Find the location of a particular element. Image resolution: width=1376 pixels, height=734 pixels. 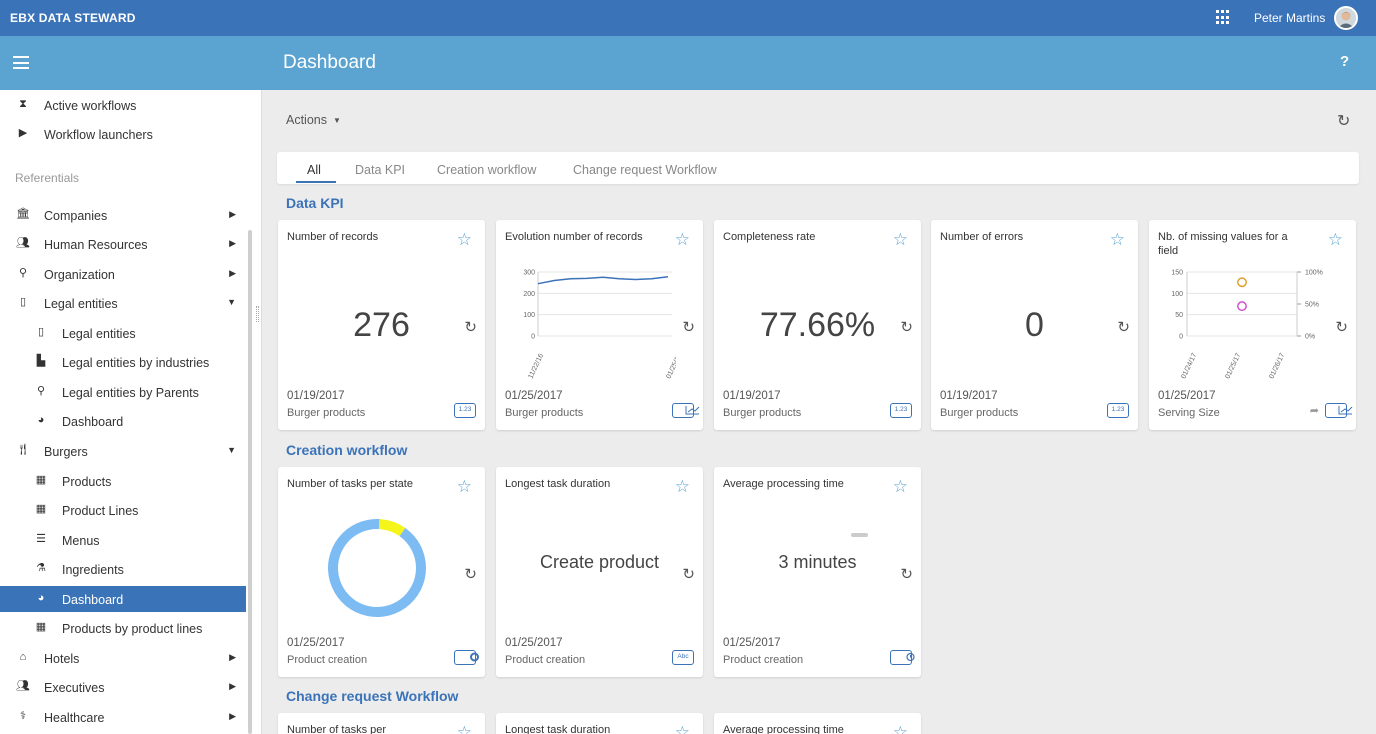

sidebar-item-active-workflows: ⧗ Active workflows is located at coordinates (123, 105).